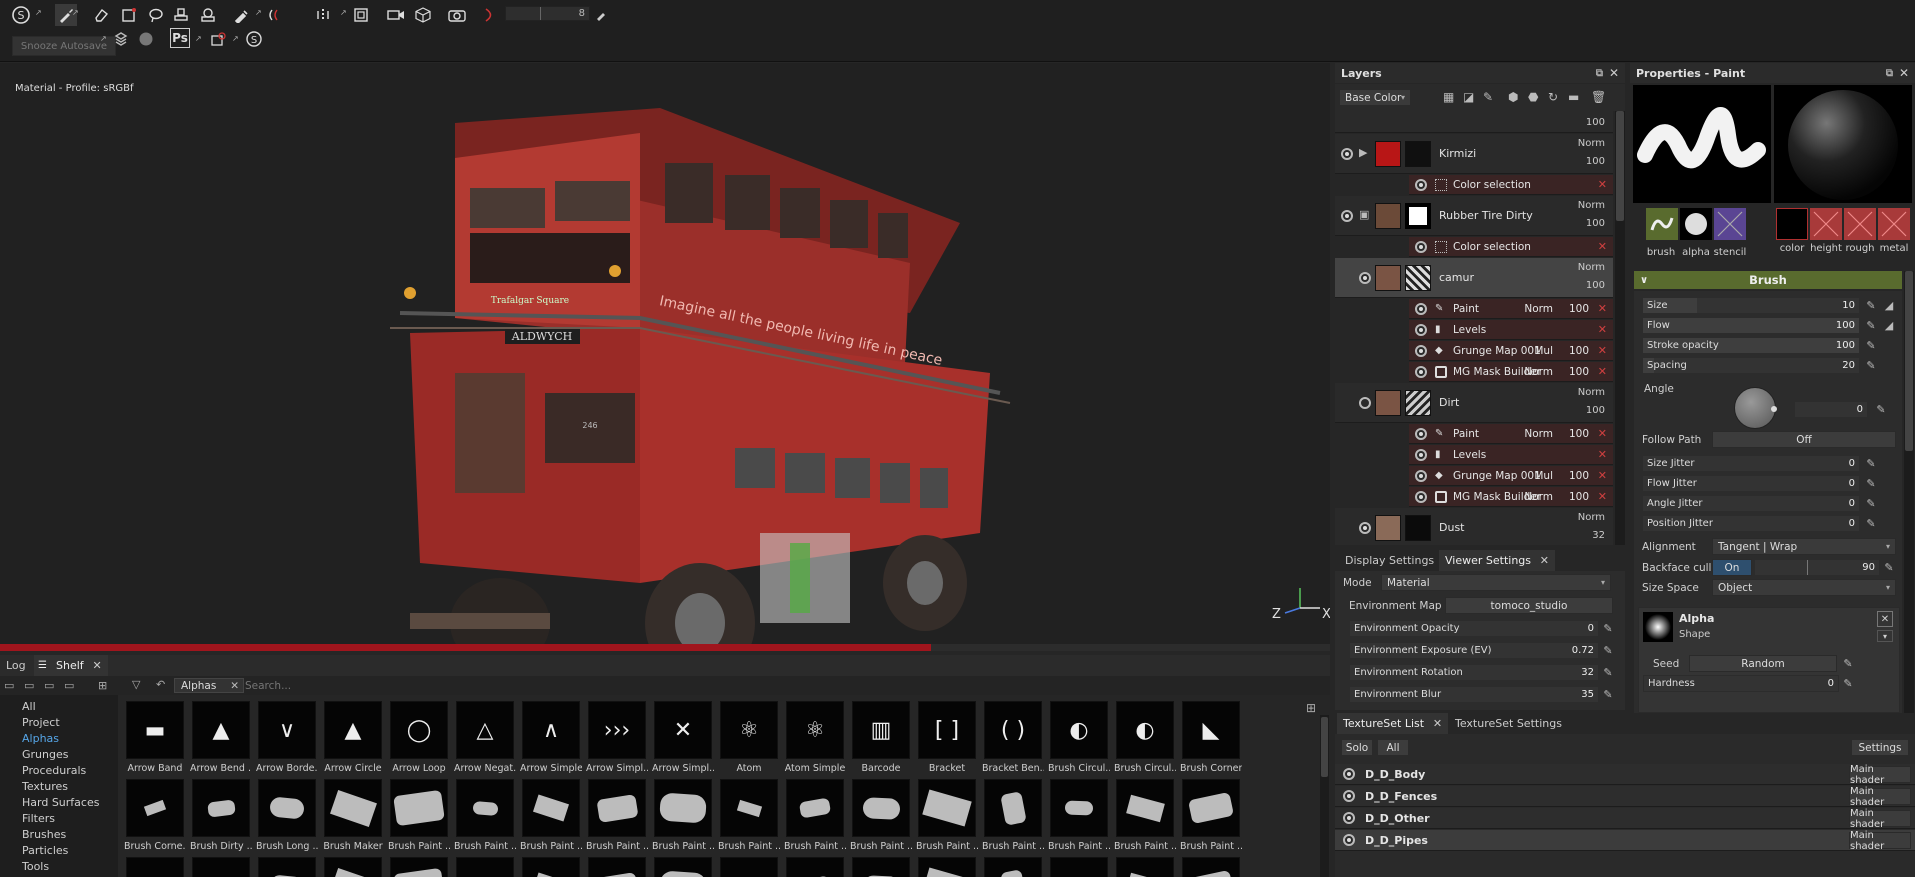  What do you see at coordinates (457, 15) in the screenshot?
I see `screenshot-camera-icon` at bounding box center [457, 15].